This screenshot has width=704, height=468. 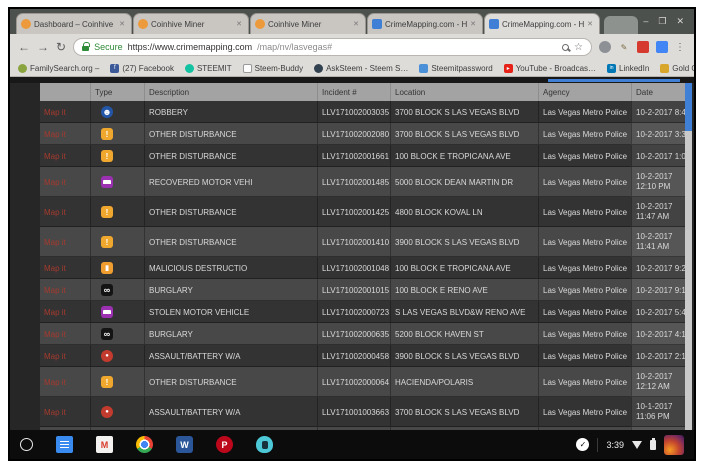 What do you see at coordinates (621, 25) in the screenshot?
I see `new-tab-button` at bounding box center [621, 25].